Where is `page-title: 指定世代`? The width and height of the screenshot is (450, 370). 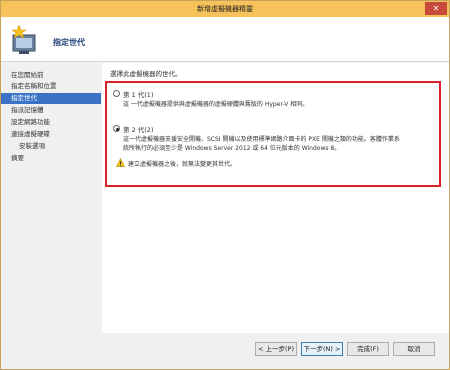
page-title: 指定世代 is located at coordinates (69, 42).